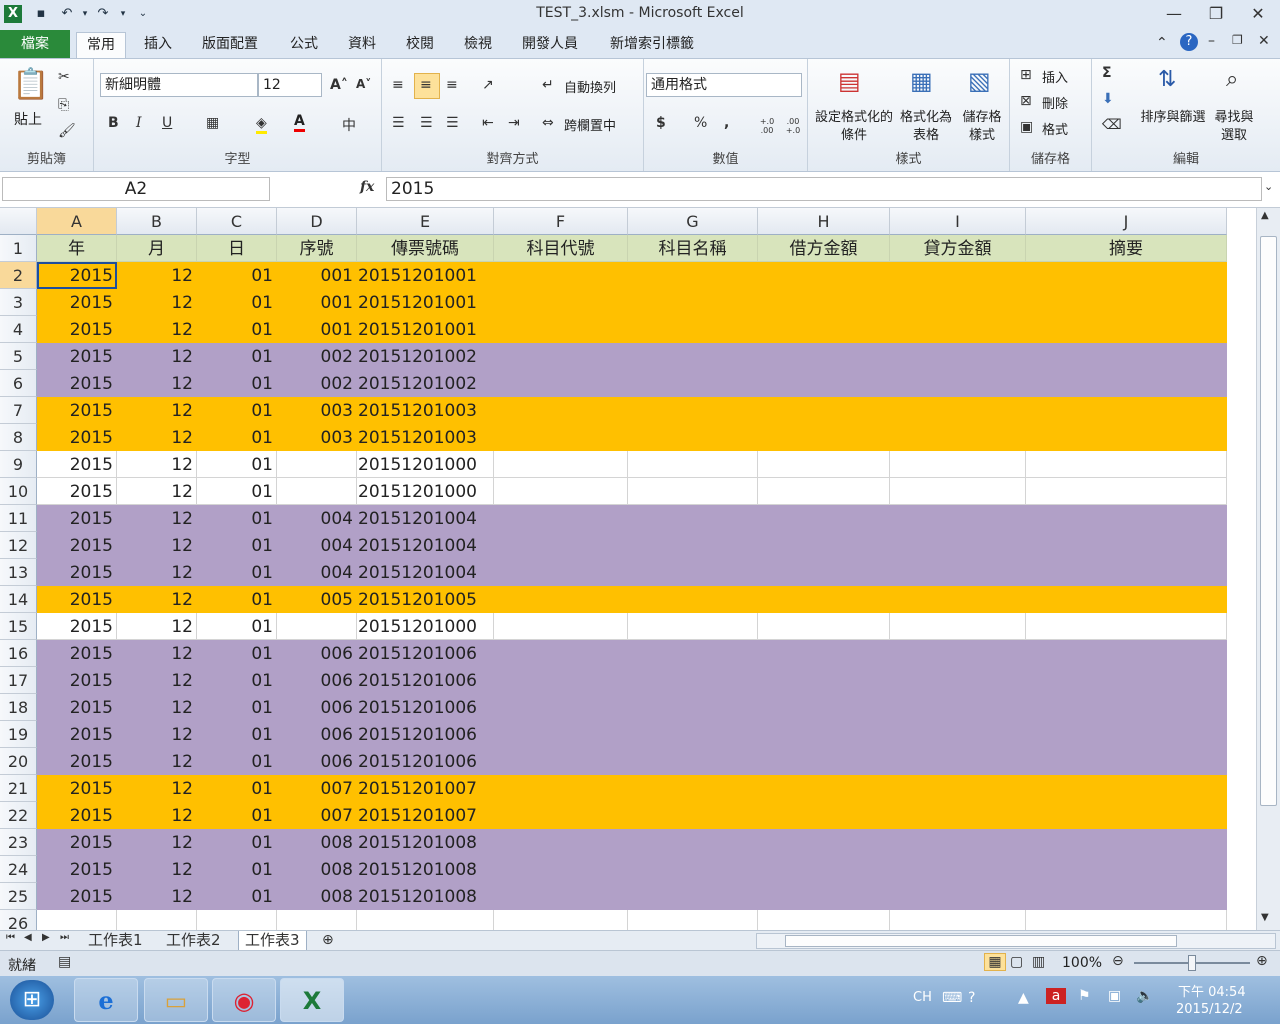 The width and height of the screenshot is (1280, 1024). I want to click on row-header: 26, so click(18, 920).